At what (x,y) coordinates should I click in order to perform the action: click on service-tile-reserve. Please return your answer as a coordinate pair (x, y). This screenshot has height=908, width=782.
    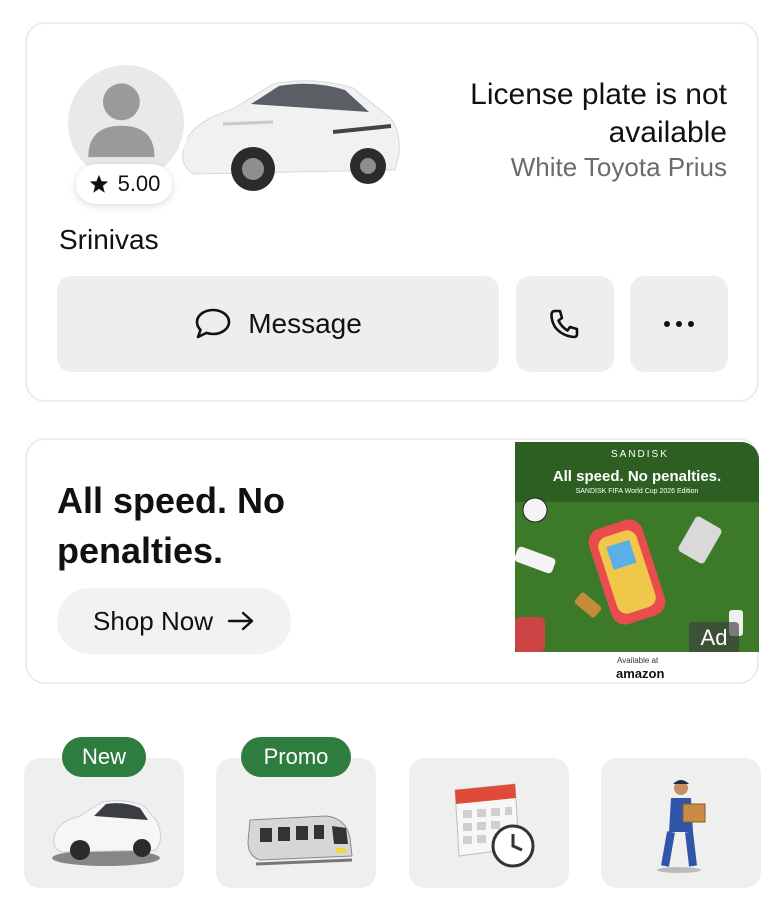
    Looking at the image, I should click on (489, 823).